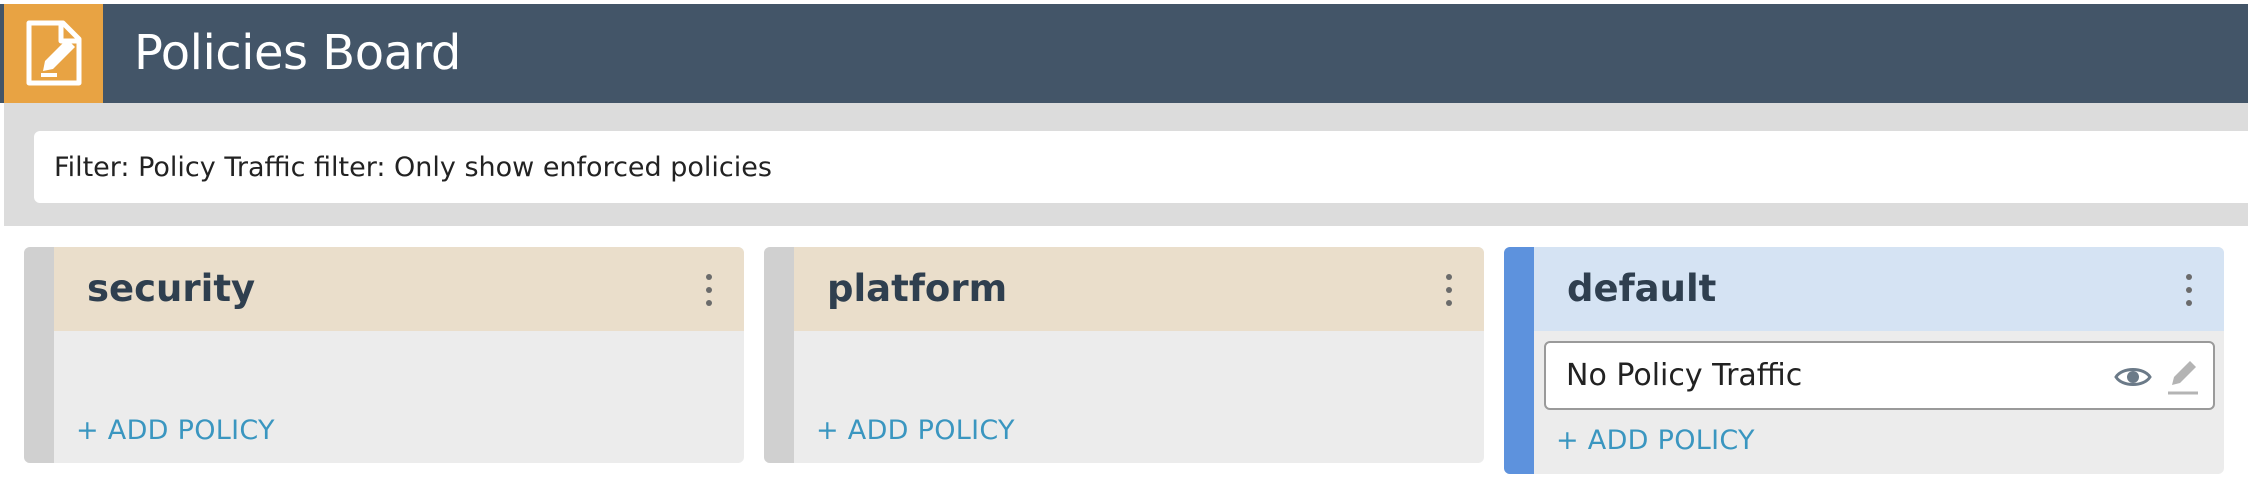  What do you see at coordinates (1642, 288) in the screenshot?
I see `lane-title: default` at bounding box center [1642, 288].